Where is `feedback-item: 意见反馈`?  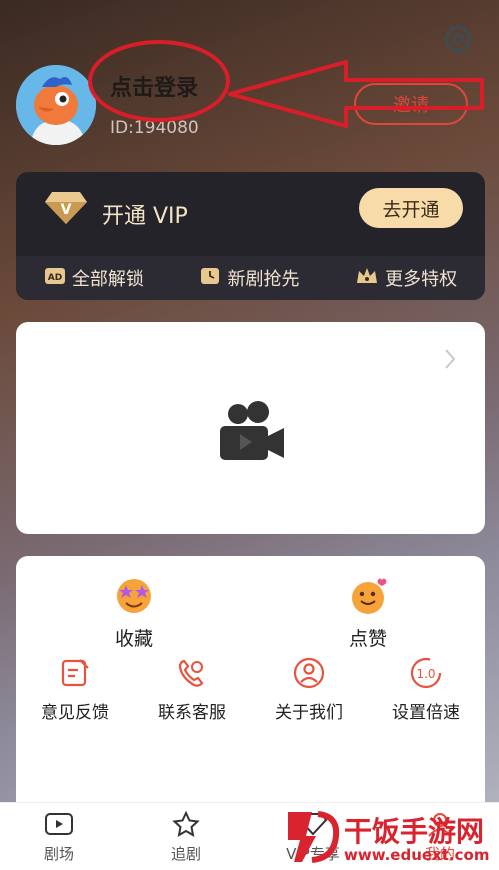 feedback-item: 意见反馈 is located at coordinates (75, 689).